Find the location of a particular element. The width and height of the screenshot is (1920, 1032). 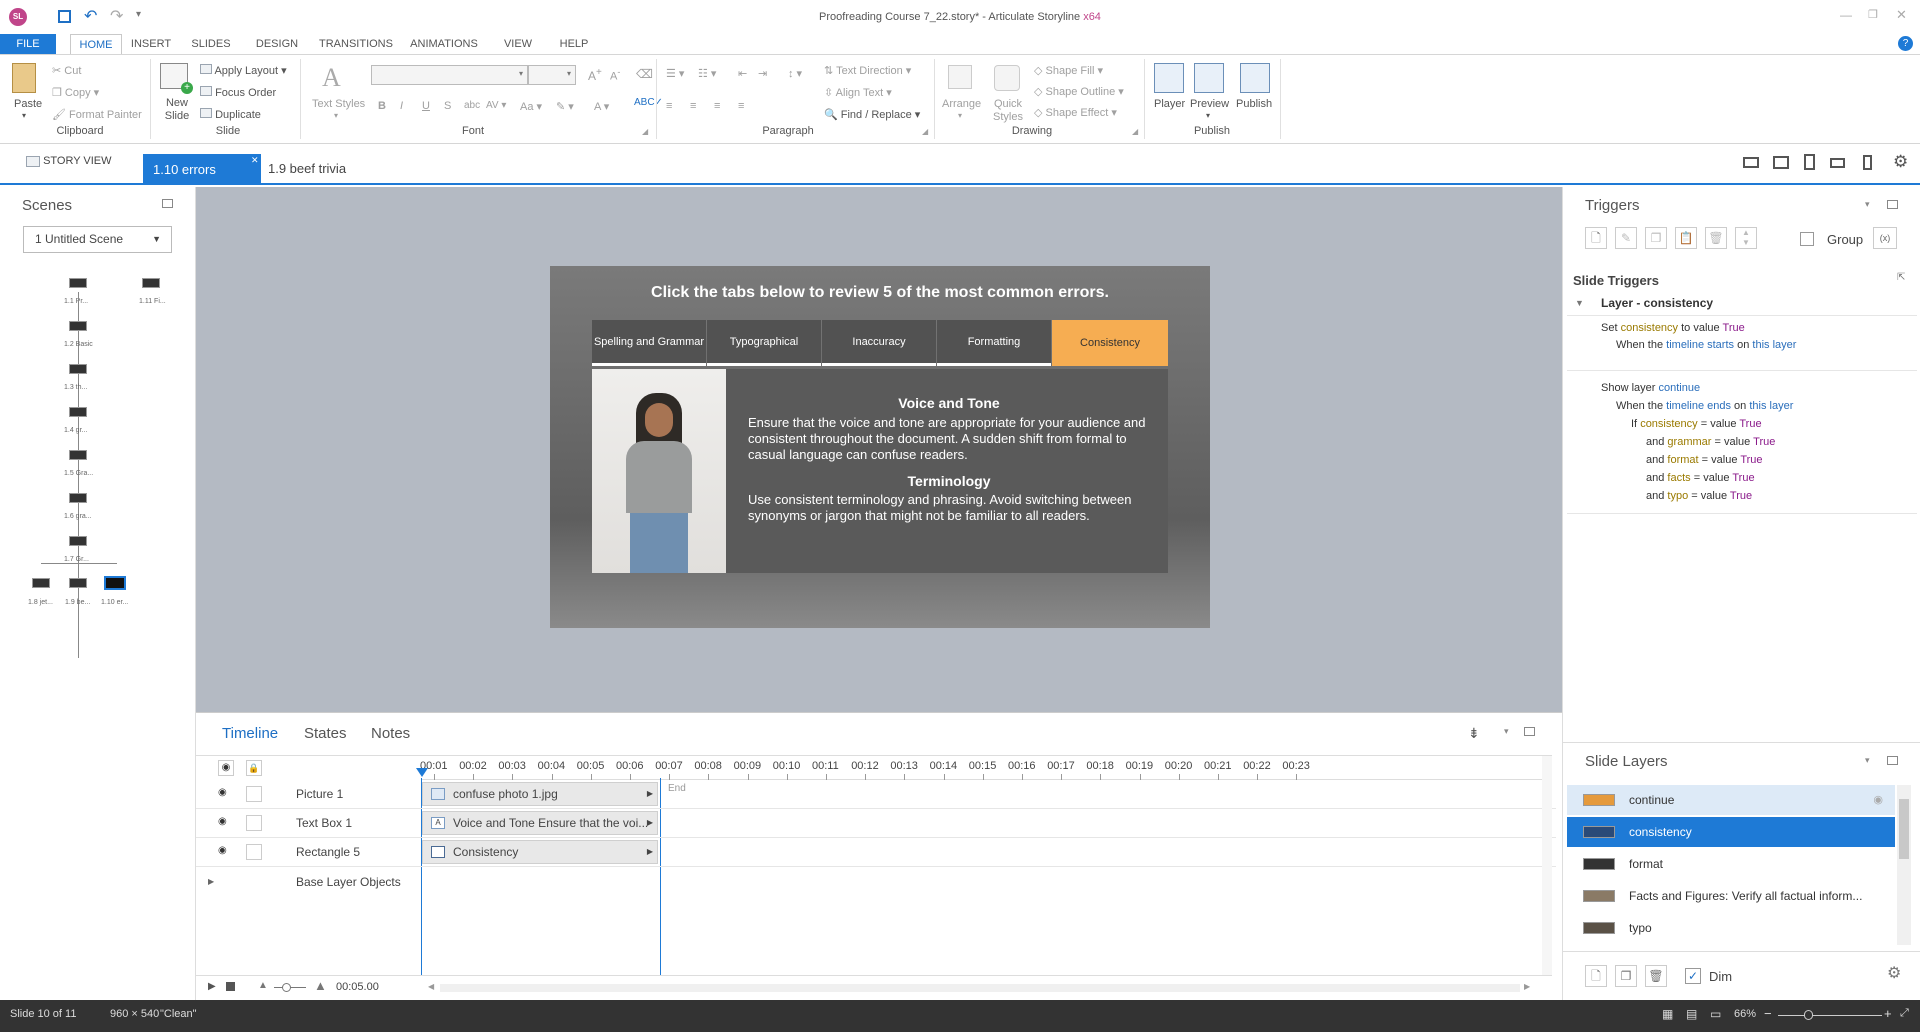

player-icon is located at coordinates (1169, 78).